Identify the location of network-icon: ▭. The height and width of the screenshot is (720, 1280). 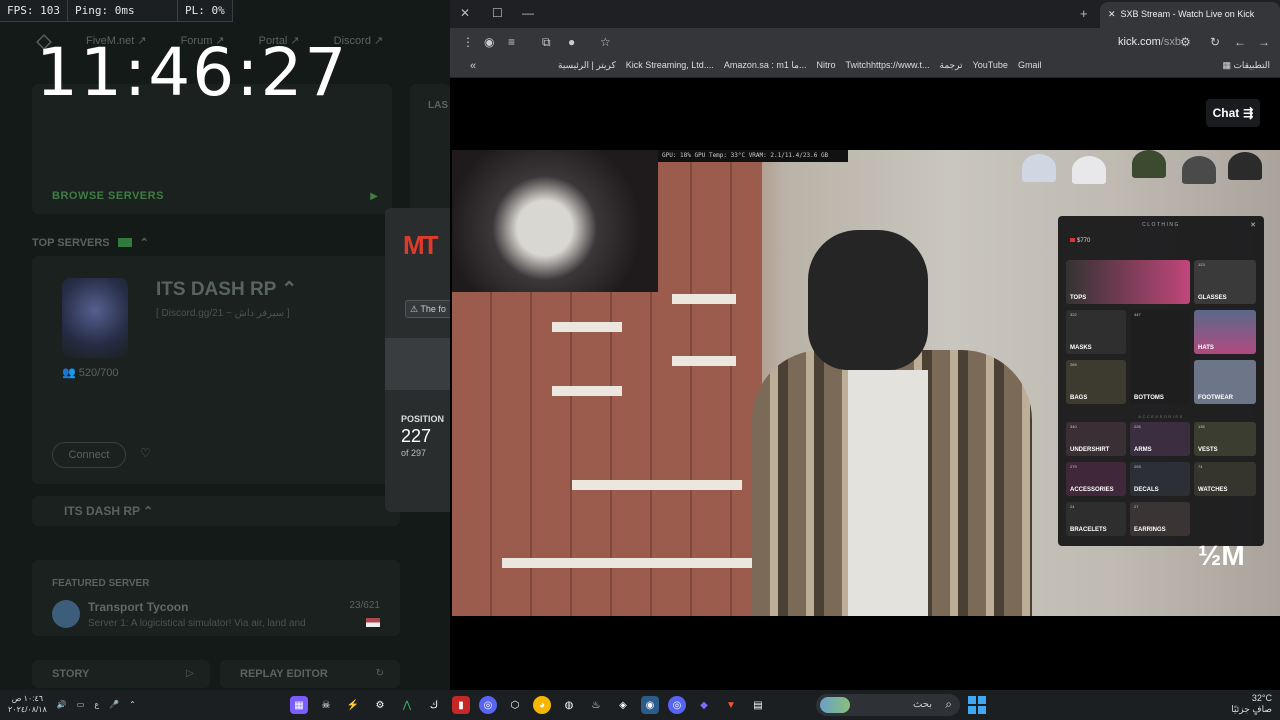
(81, 704).